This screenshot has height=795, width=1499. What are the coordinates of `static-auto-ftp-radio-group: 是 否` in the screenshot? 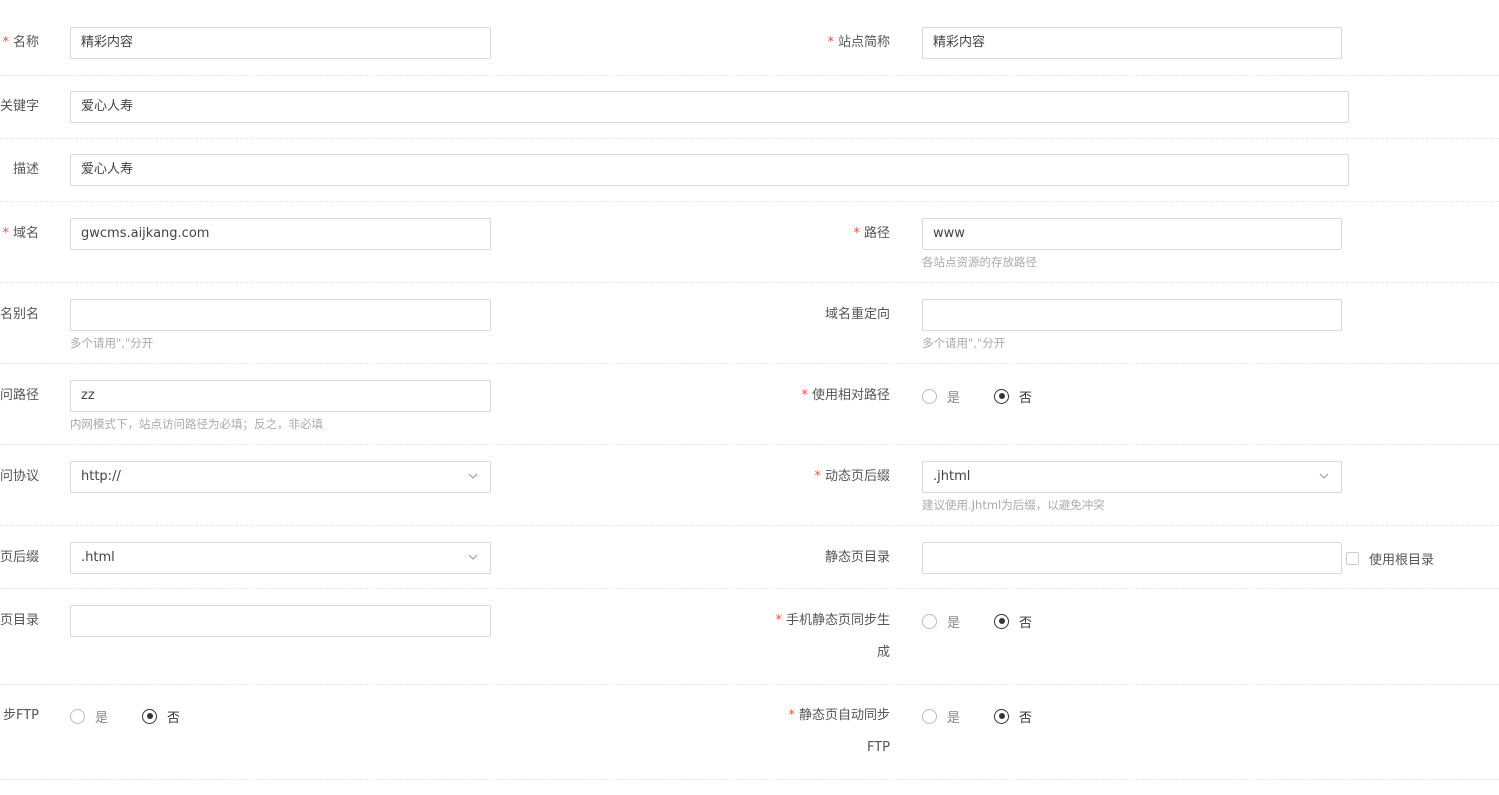 It's located at (994, 716).